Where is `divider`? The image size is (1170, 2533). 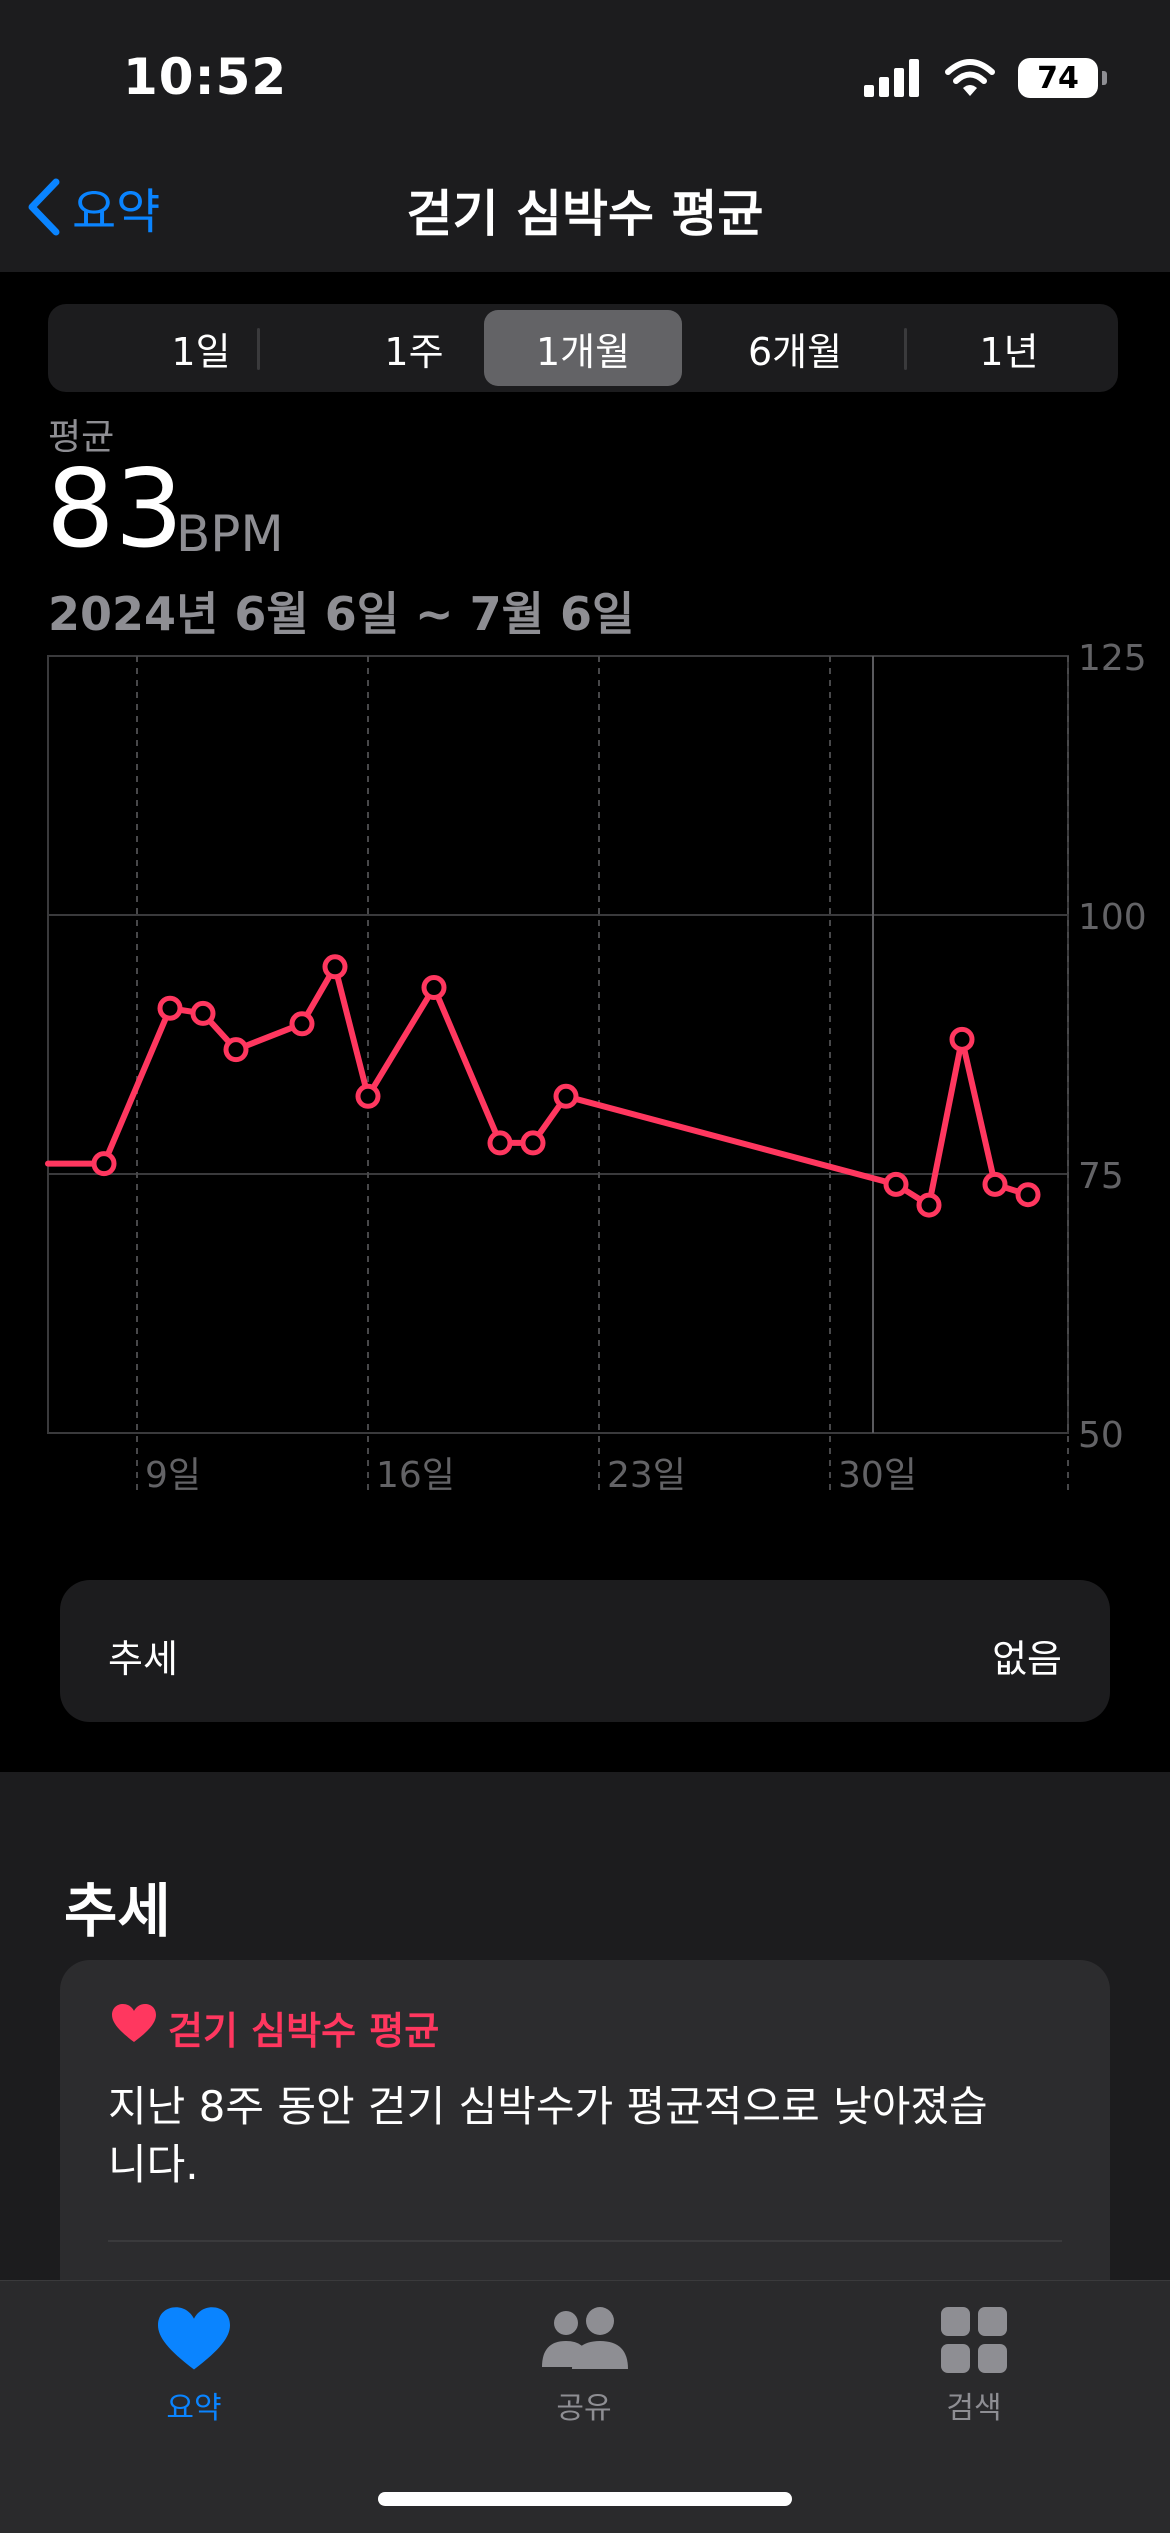
divider is located at coordinates (585, 2241).